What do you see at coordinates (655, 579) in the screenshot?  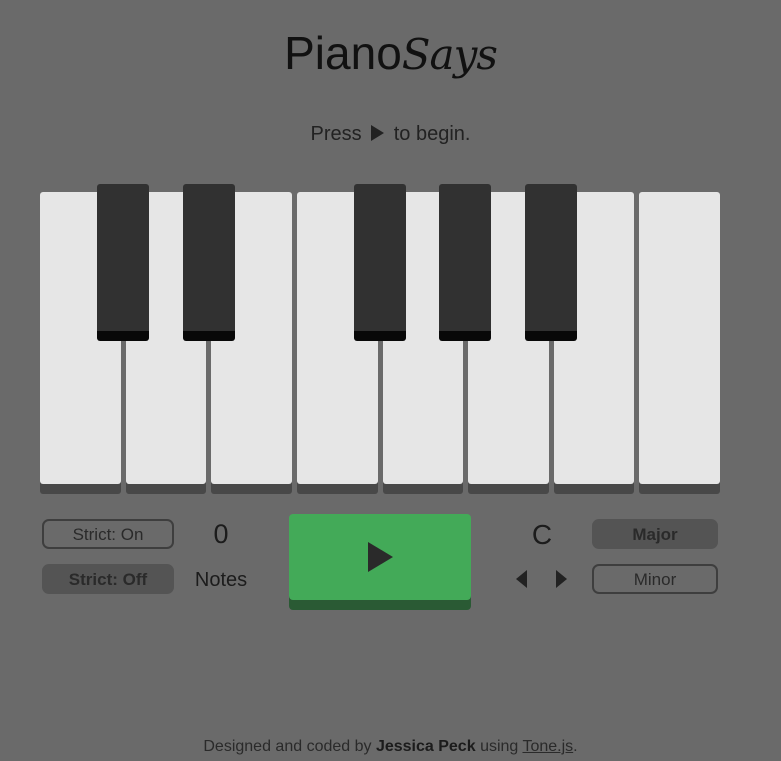 I see `minor-button: Minor` at bounding box center [655, 579].